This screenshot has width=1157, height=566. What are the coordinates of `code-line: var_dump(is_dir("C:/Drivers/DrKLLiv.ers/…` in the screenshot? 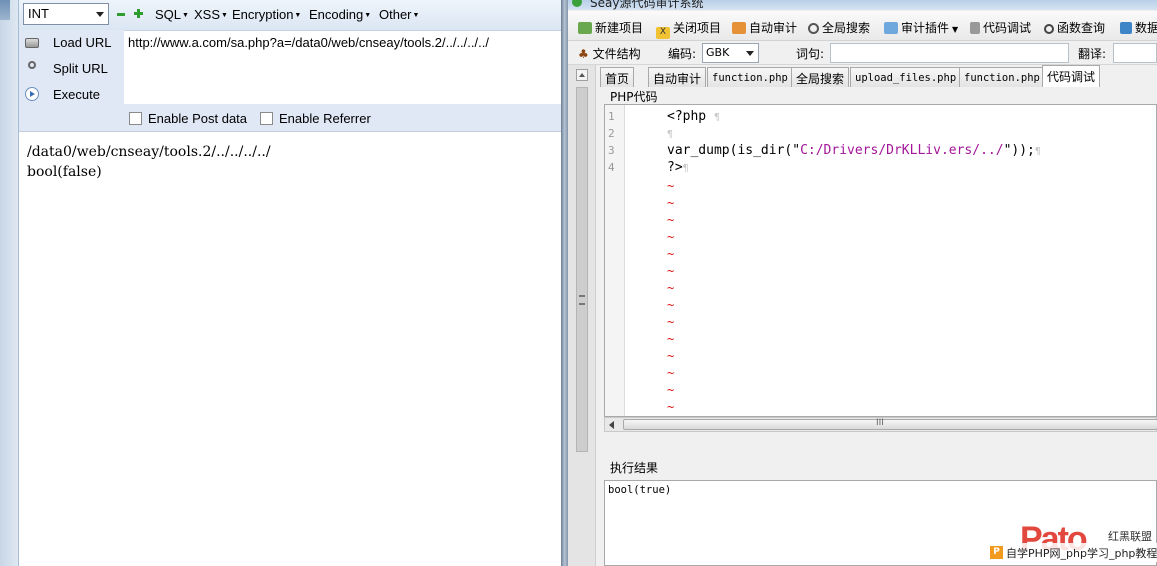 It's located at (854, 150).